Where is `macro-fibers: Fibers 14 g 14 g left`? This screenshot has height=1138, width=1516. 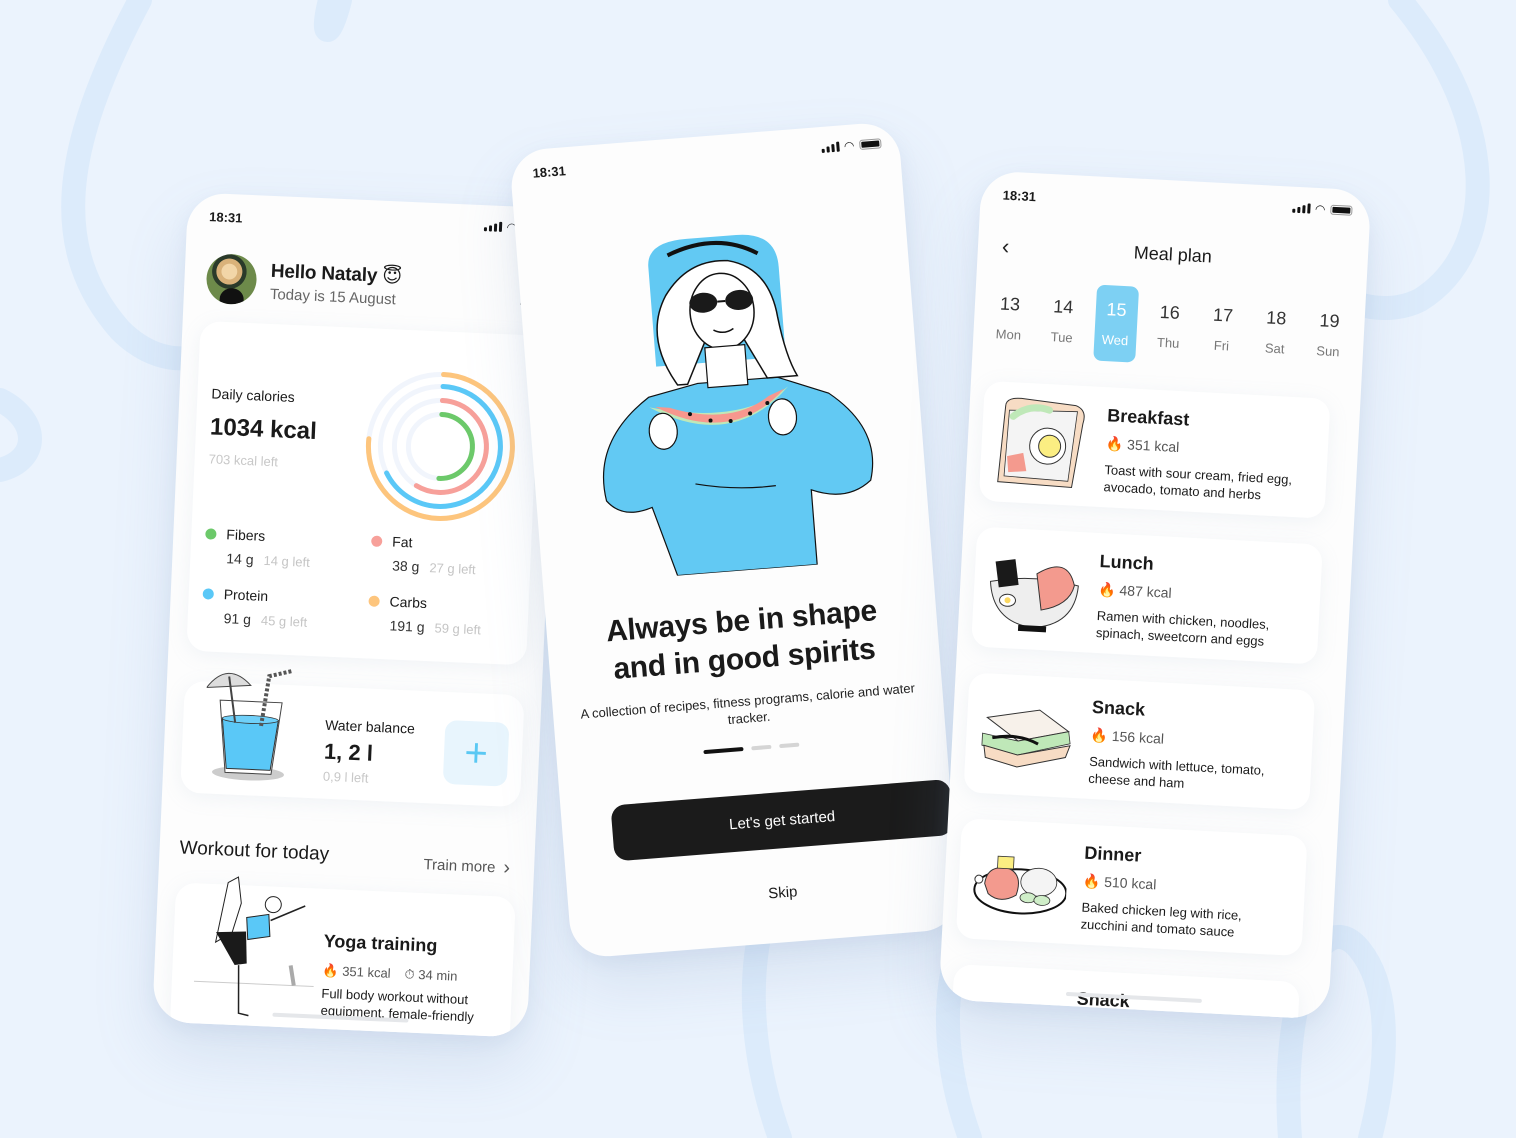 macro-fibers: Fibers 14 g 14 g left is located at coordinates (257, 547).